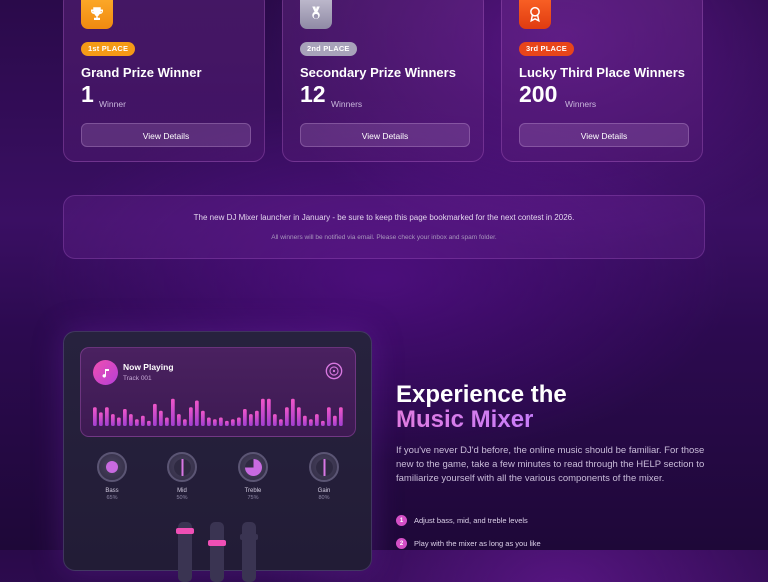 The height and width of the screenshot is (582, 768). Describe the element at coordinates (477, 543) in the screenshot. I see `feature-text: Play with the mixer as long as you like` at that location.